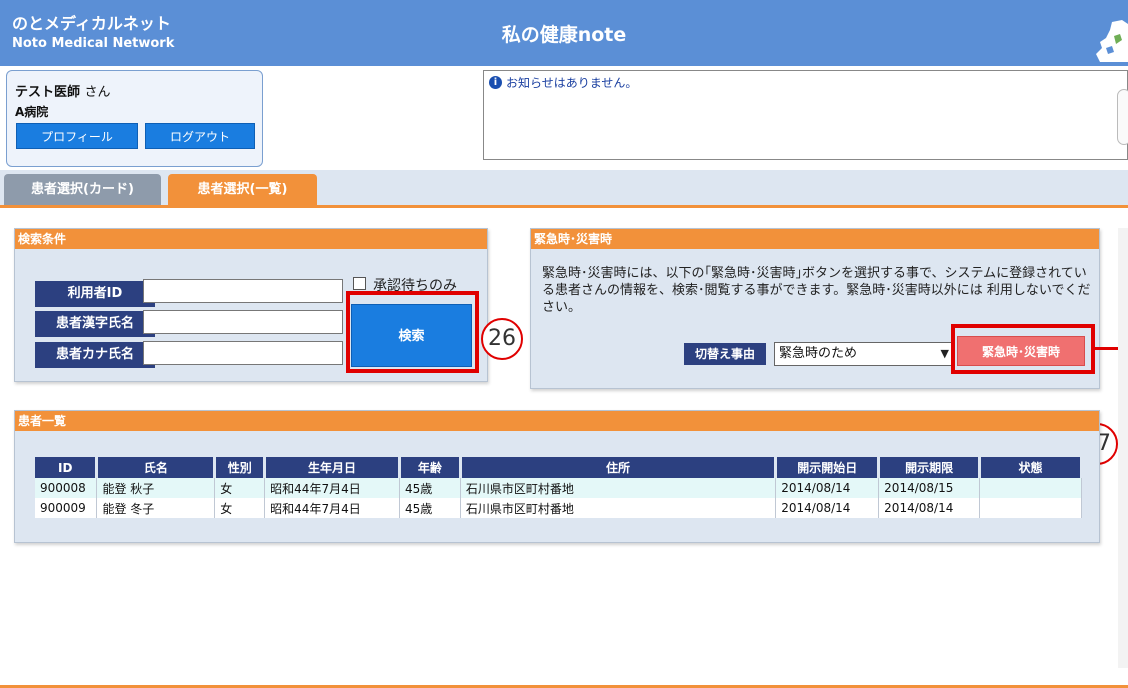 The height and width of the screenshot is (688, 1128). I want to click on reason-selected-value: 緊急時のため, so click(818, 353).